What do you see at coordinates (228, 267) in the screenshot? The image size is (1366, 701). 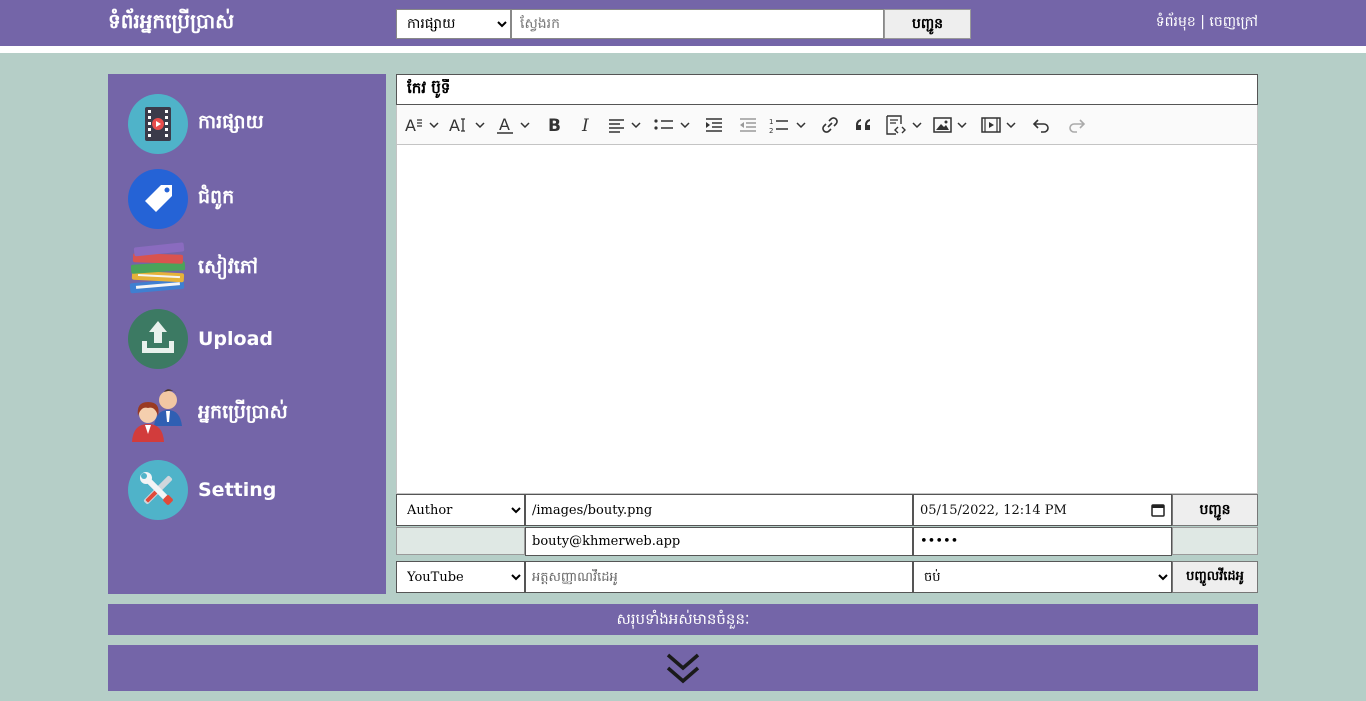 I see `sidebar-item-label: សៀវភៅ` at bounding box center [228, 267].